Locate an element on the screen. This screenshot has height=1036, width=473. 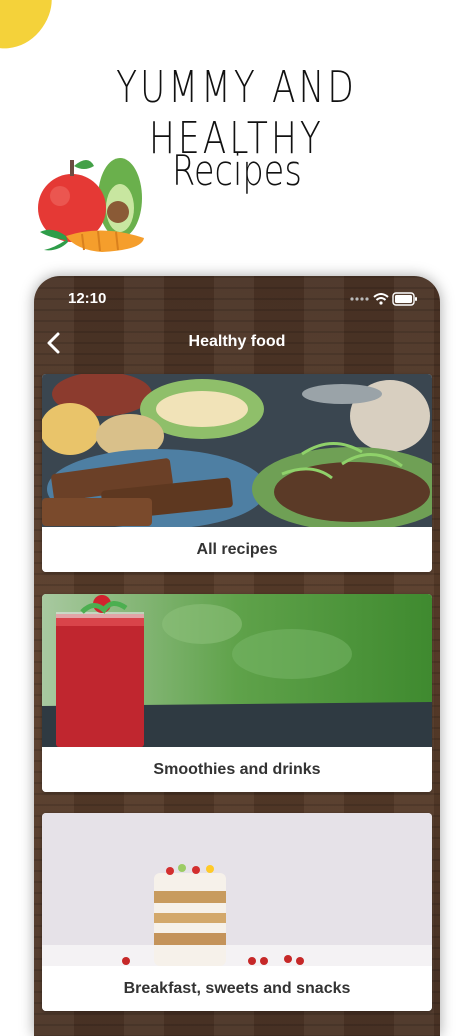
status-icons is located at coordinates (383, 299).